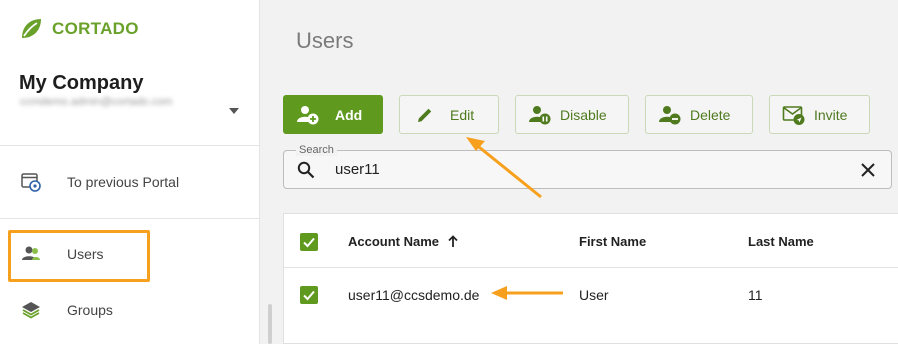  What do you see at coordinates (308, 115) in the screenshot?
I see `add-user-icon` at bounding box center [308, 115].